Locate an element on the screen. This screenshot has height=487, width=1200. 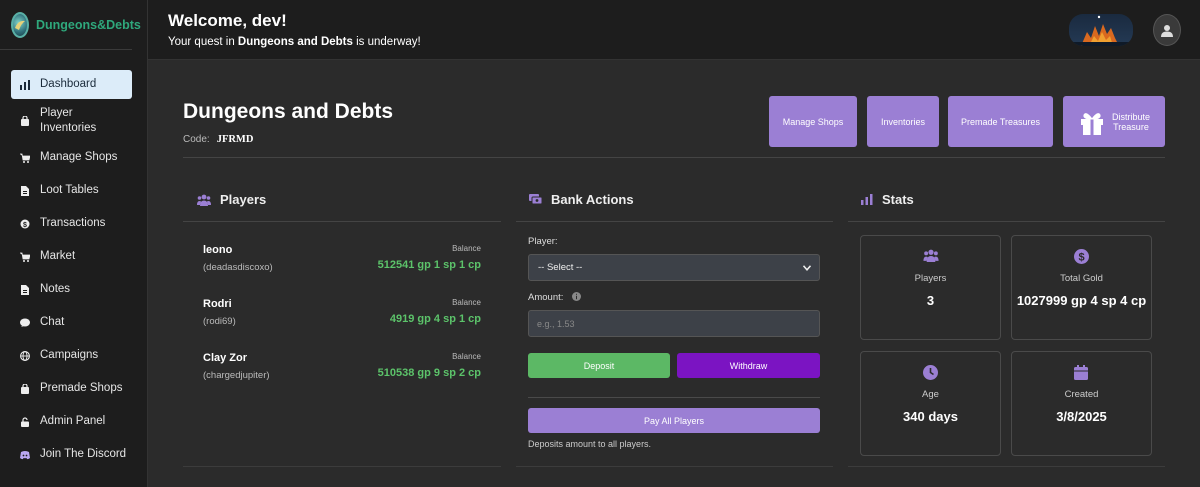
dollar-coin-icon: $ is located at coordinates (1081, 256).